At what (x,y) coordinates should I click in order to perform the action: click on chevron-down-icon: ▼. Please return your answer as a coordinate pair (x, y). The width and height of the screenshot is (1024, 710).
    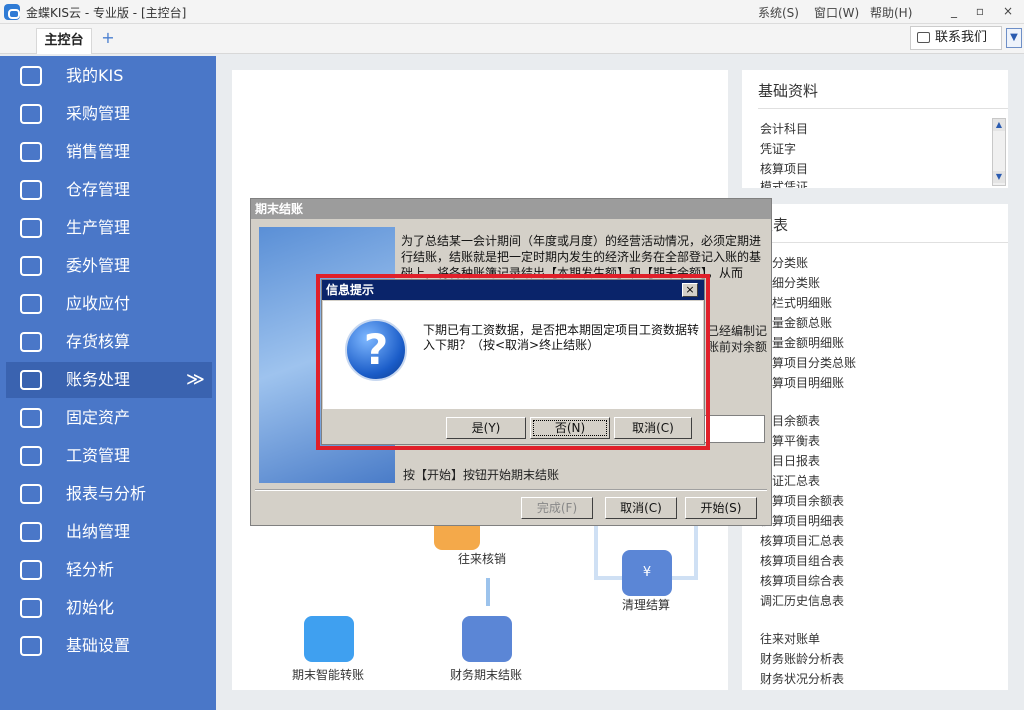
    Looking at the image, I should click on (1014, 38).